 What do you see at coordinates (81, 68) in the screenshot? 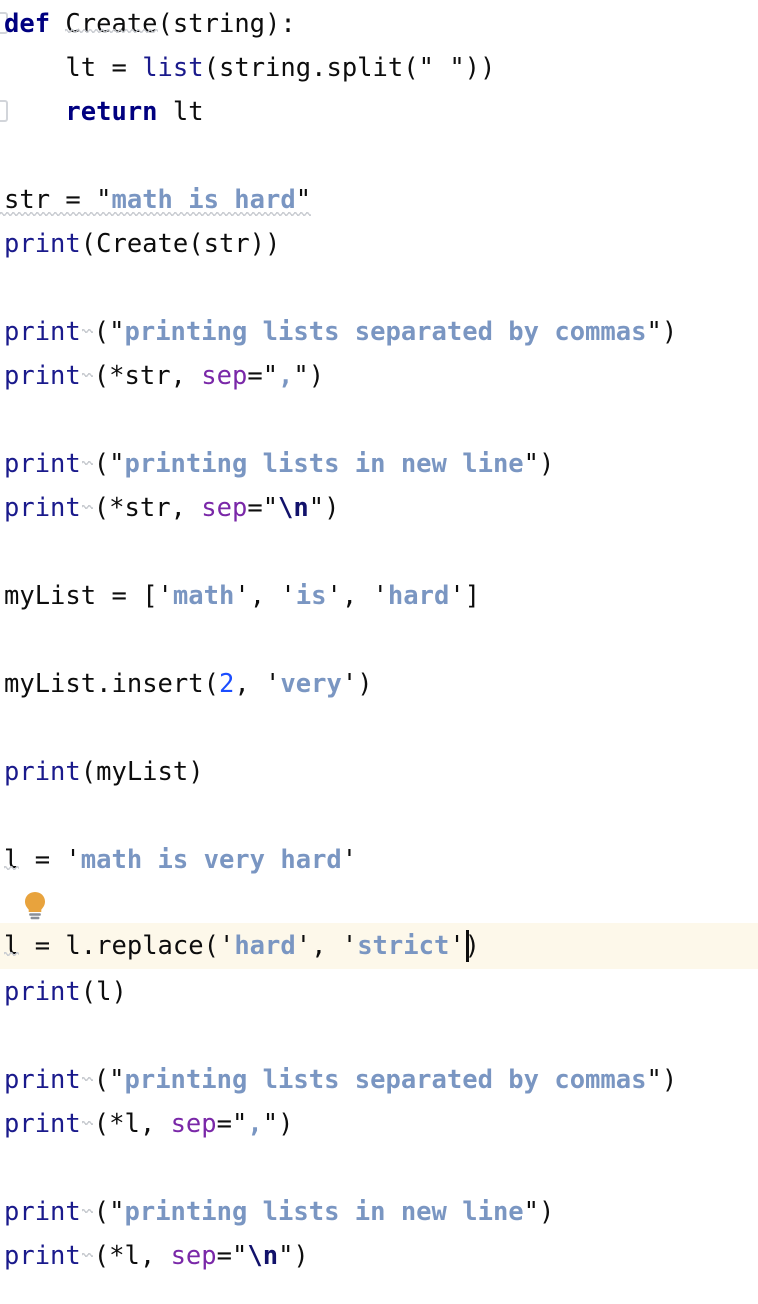
I see `token-var-lt: lt` at bounding box center [81, 68].